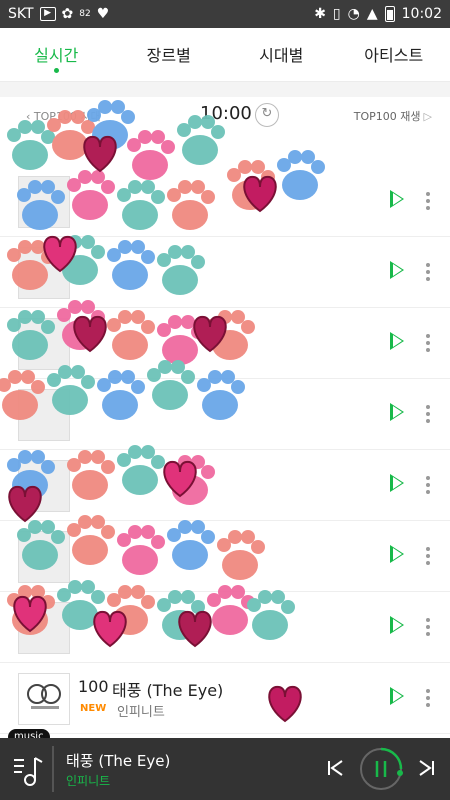 This screenshot has height=800, width=450. I want to click on playlist-icon, so click(28, 769).